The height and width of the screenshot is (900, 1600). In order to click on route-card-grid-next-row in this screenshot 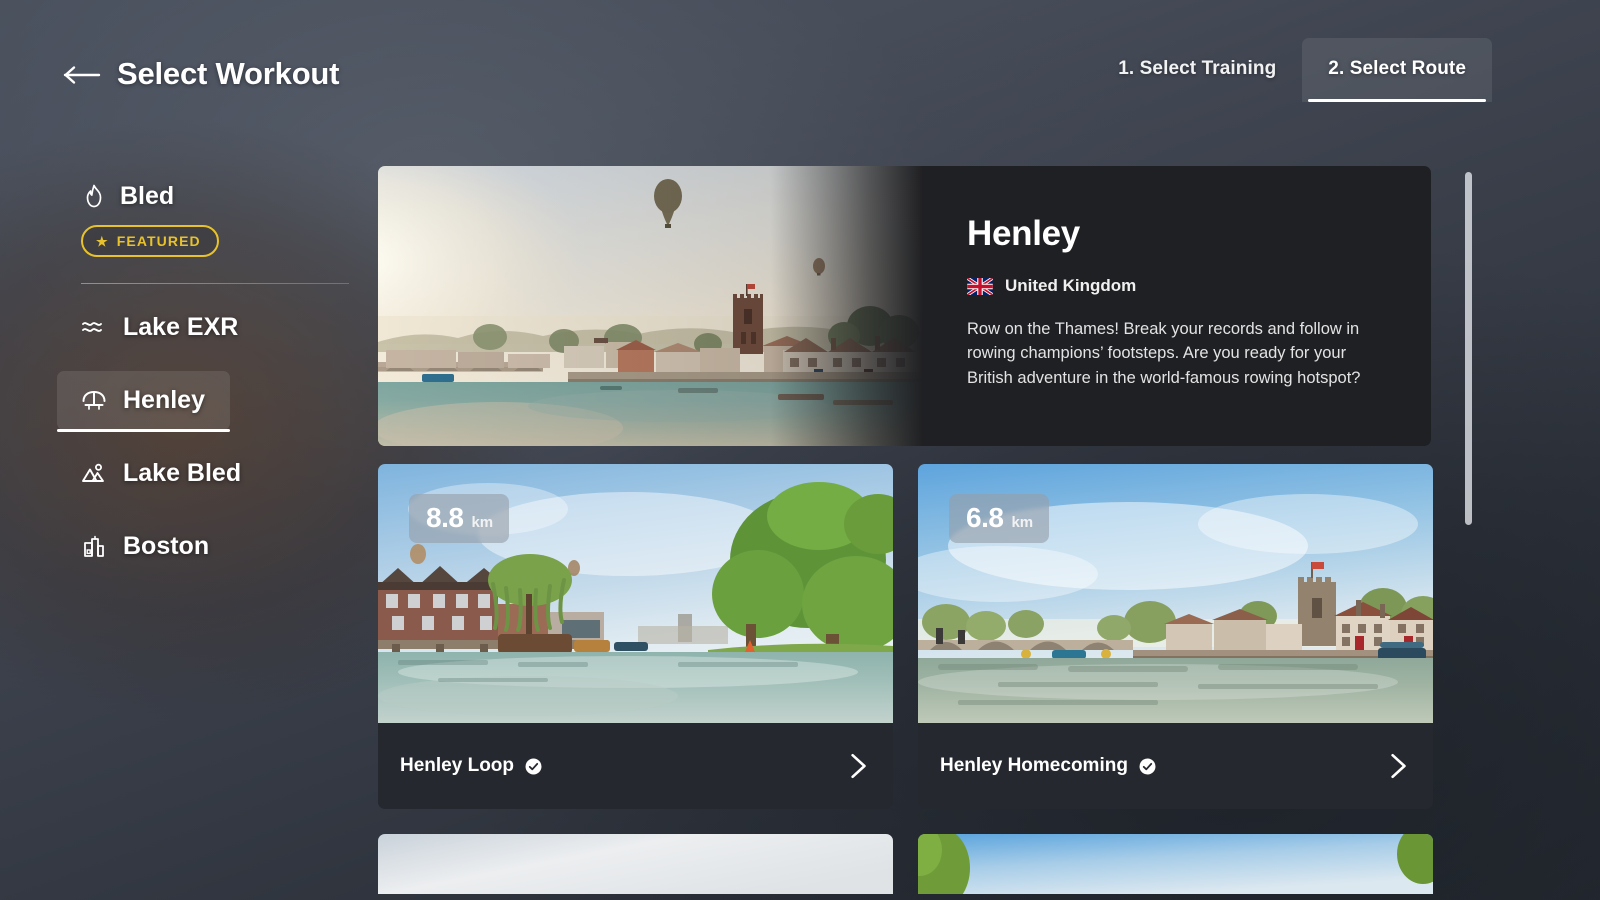, I will do `click(914, 864)`.